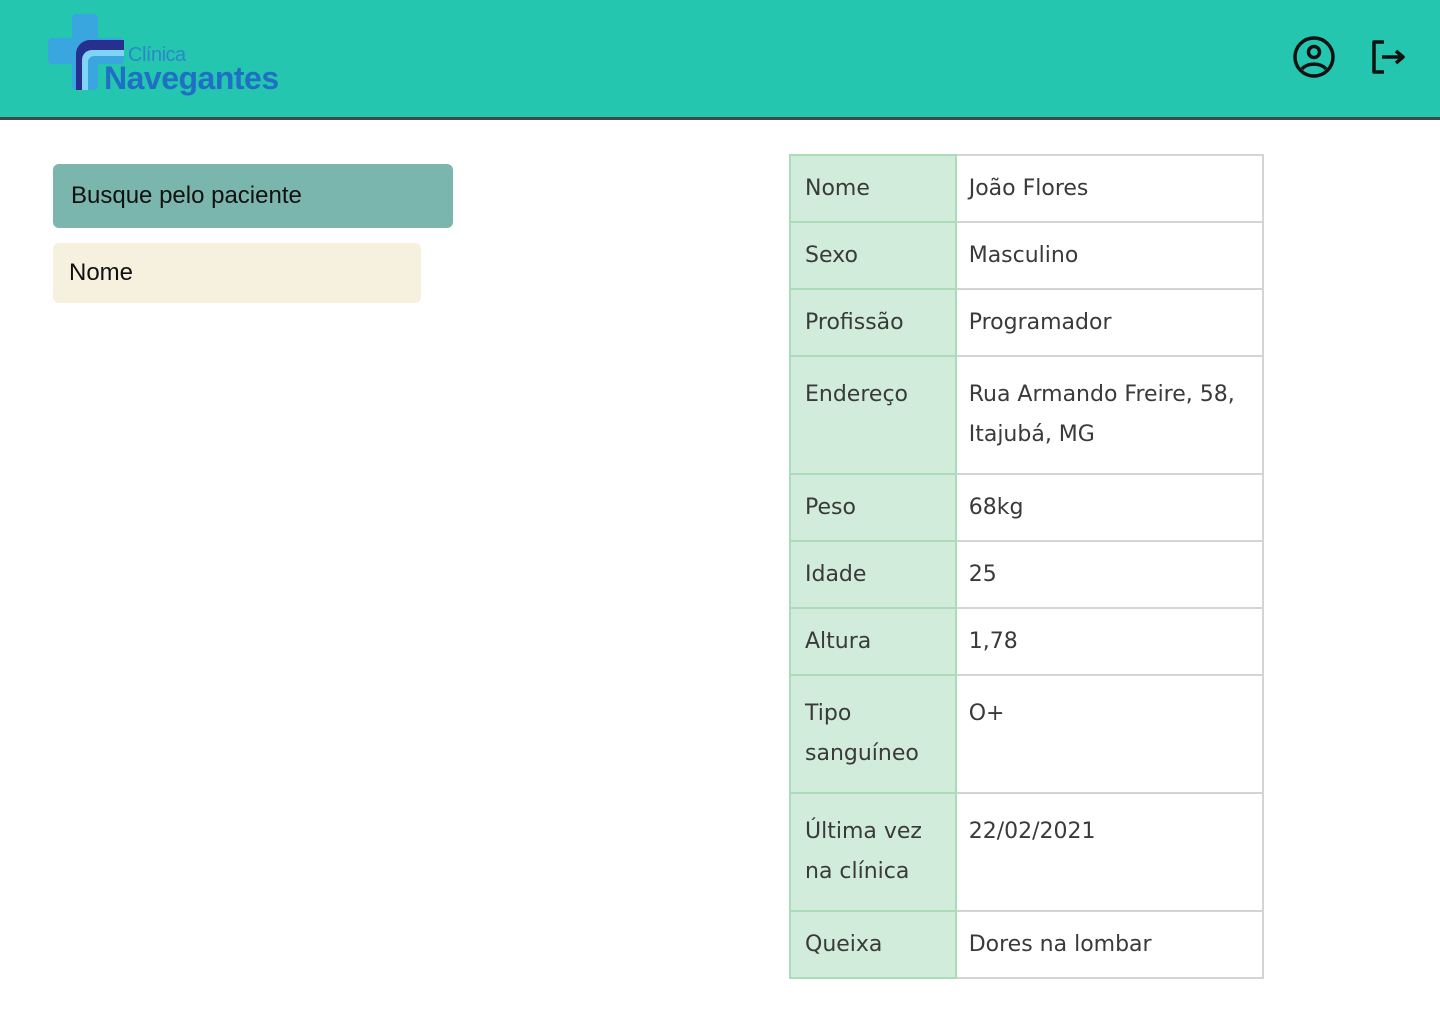 This screenshot has height=1024, width=1440. I want to click on table-row: Peso 68kg, so click(1027, 507).